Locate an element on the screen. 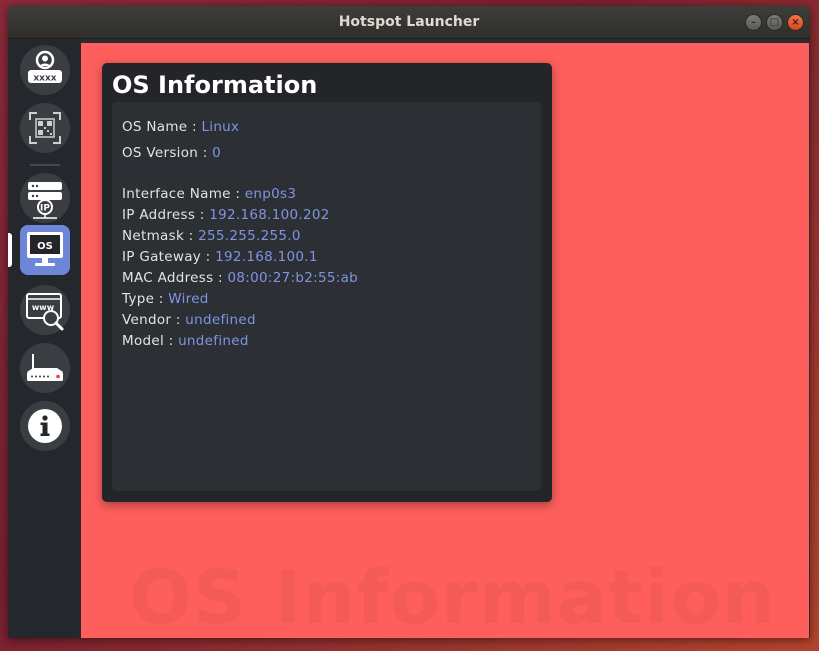 The width and height of the screenshot is (819, 651). close-button: × is located at coordinates (795, 22).